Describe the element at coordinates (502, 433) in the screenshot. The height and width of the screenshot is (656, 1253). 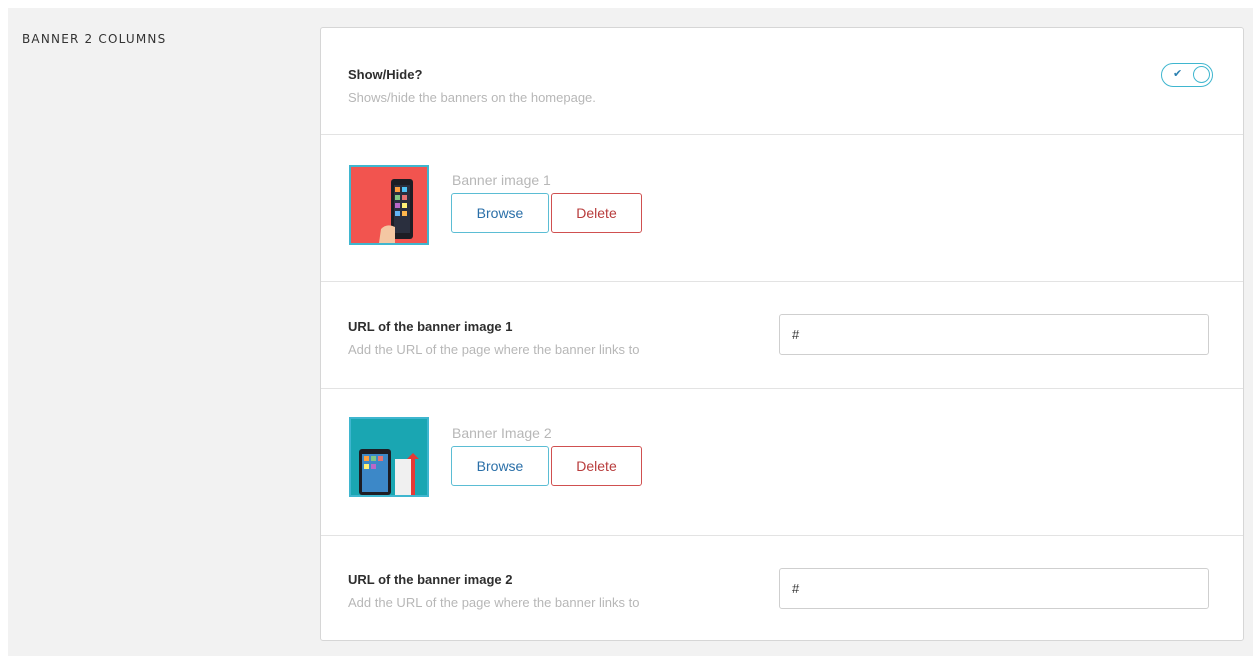
I see `banner-image-2-label: Banner Image 2` at that location.